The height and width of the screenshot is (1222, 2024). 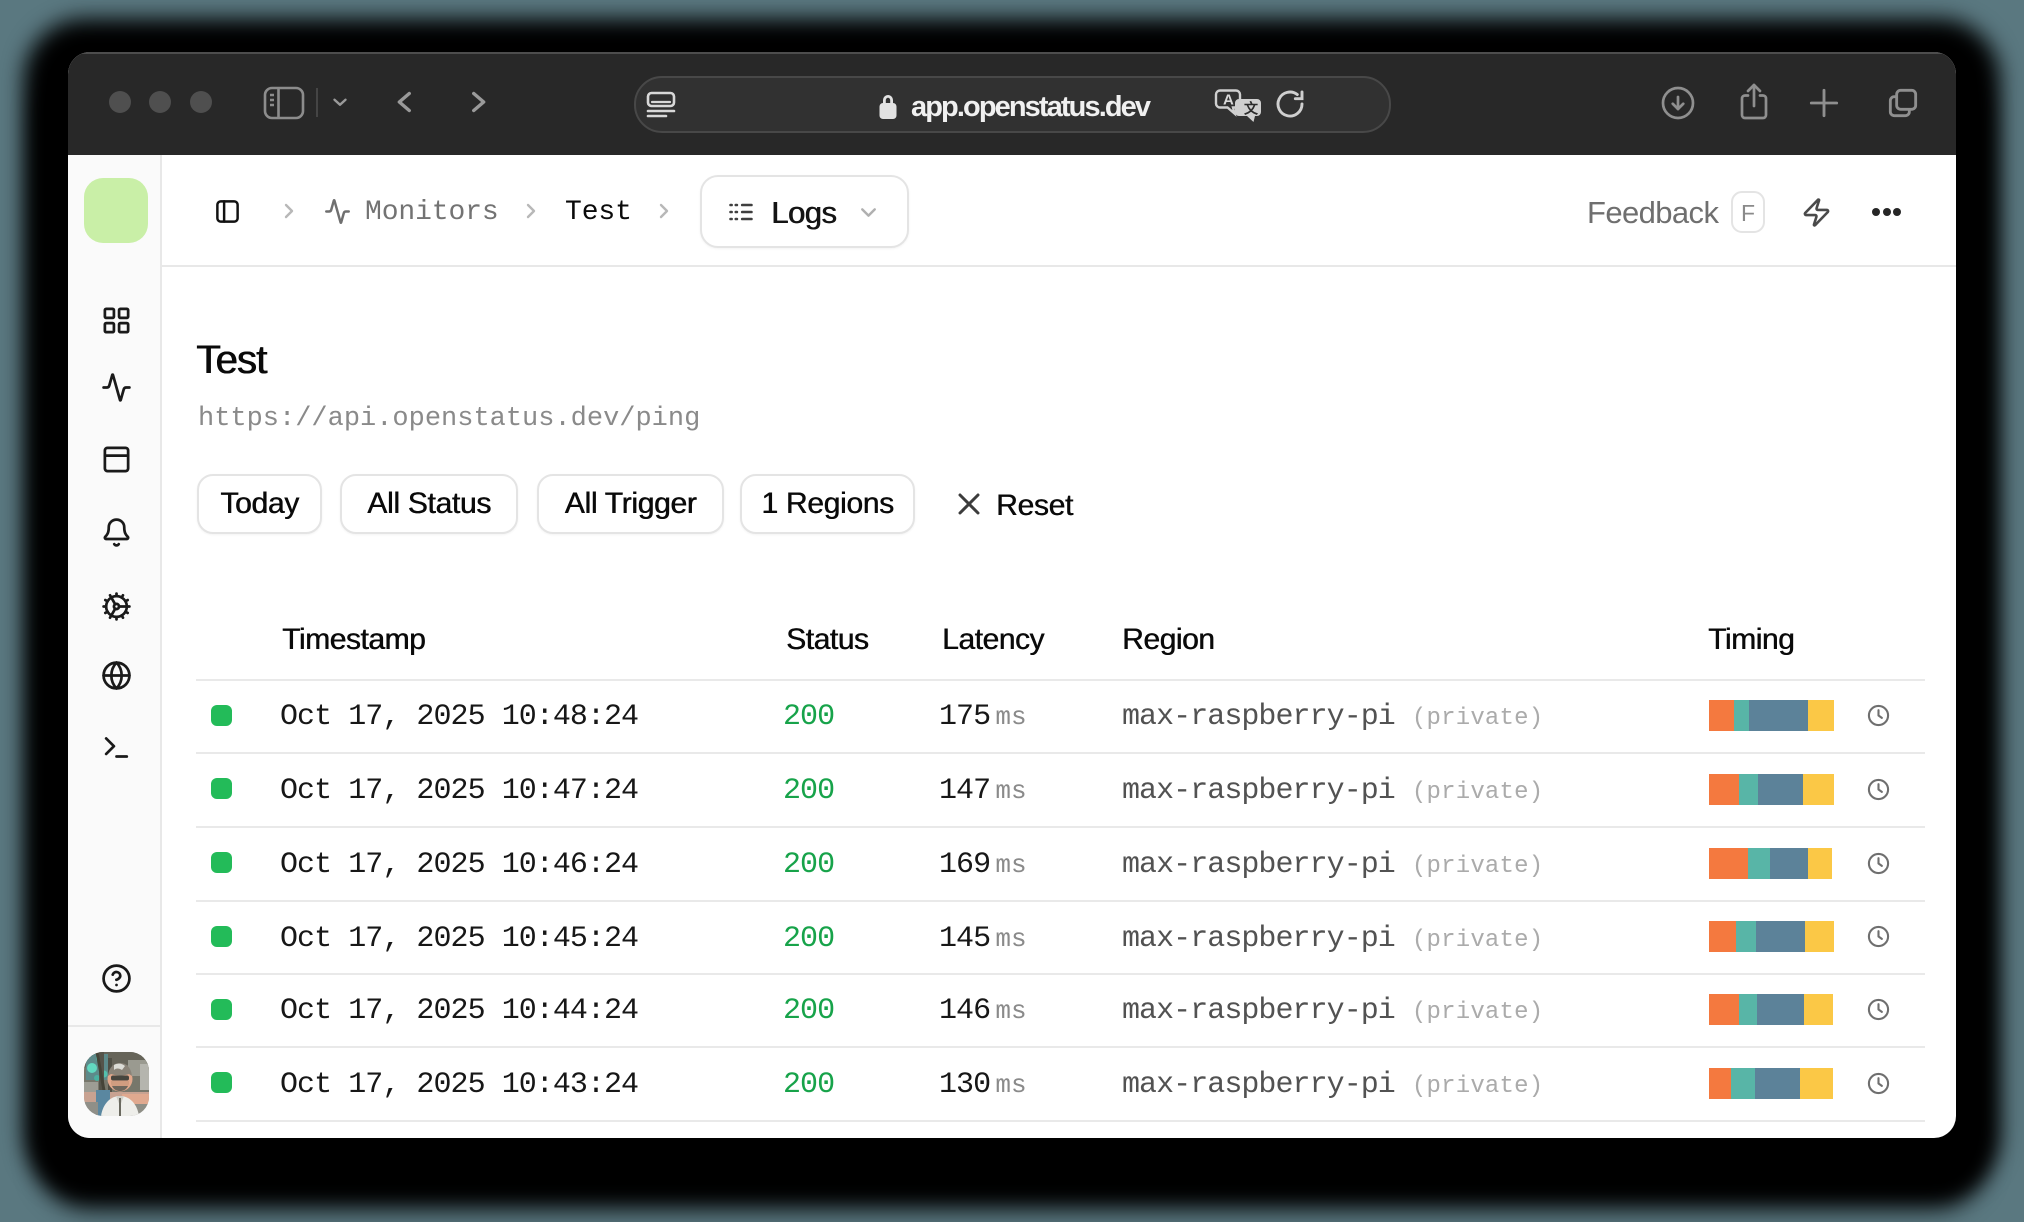 What do you see at coordinates (1228, 100) in the screenshot?
I see `svg-text: A` at bounding box center [1228, 100].